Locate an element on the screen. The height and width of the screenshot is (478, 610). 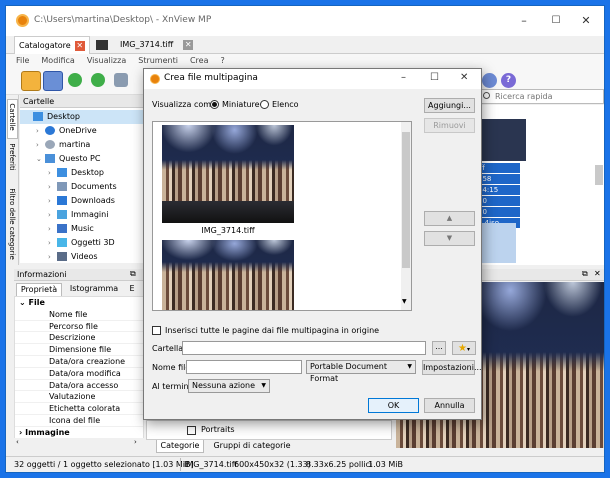
folder-tree-label: Documents is located at coordinates (94, 186).